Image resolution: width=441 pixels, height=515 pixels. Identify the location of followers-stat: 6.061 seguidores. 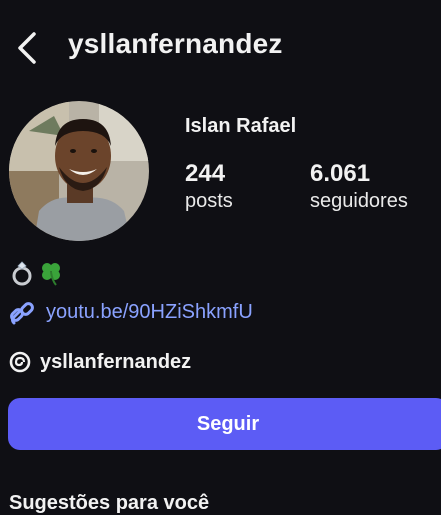
(359, 186).